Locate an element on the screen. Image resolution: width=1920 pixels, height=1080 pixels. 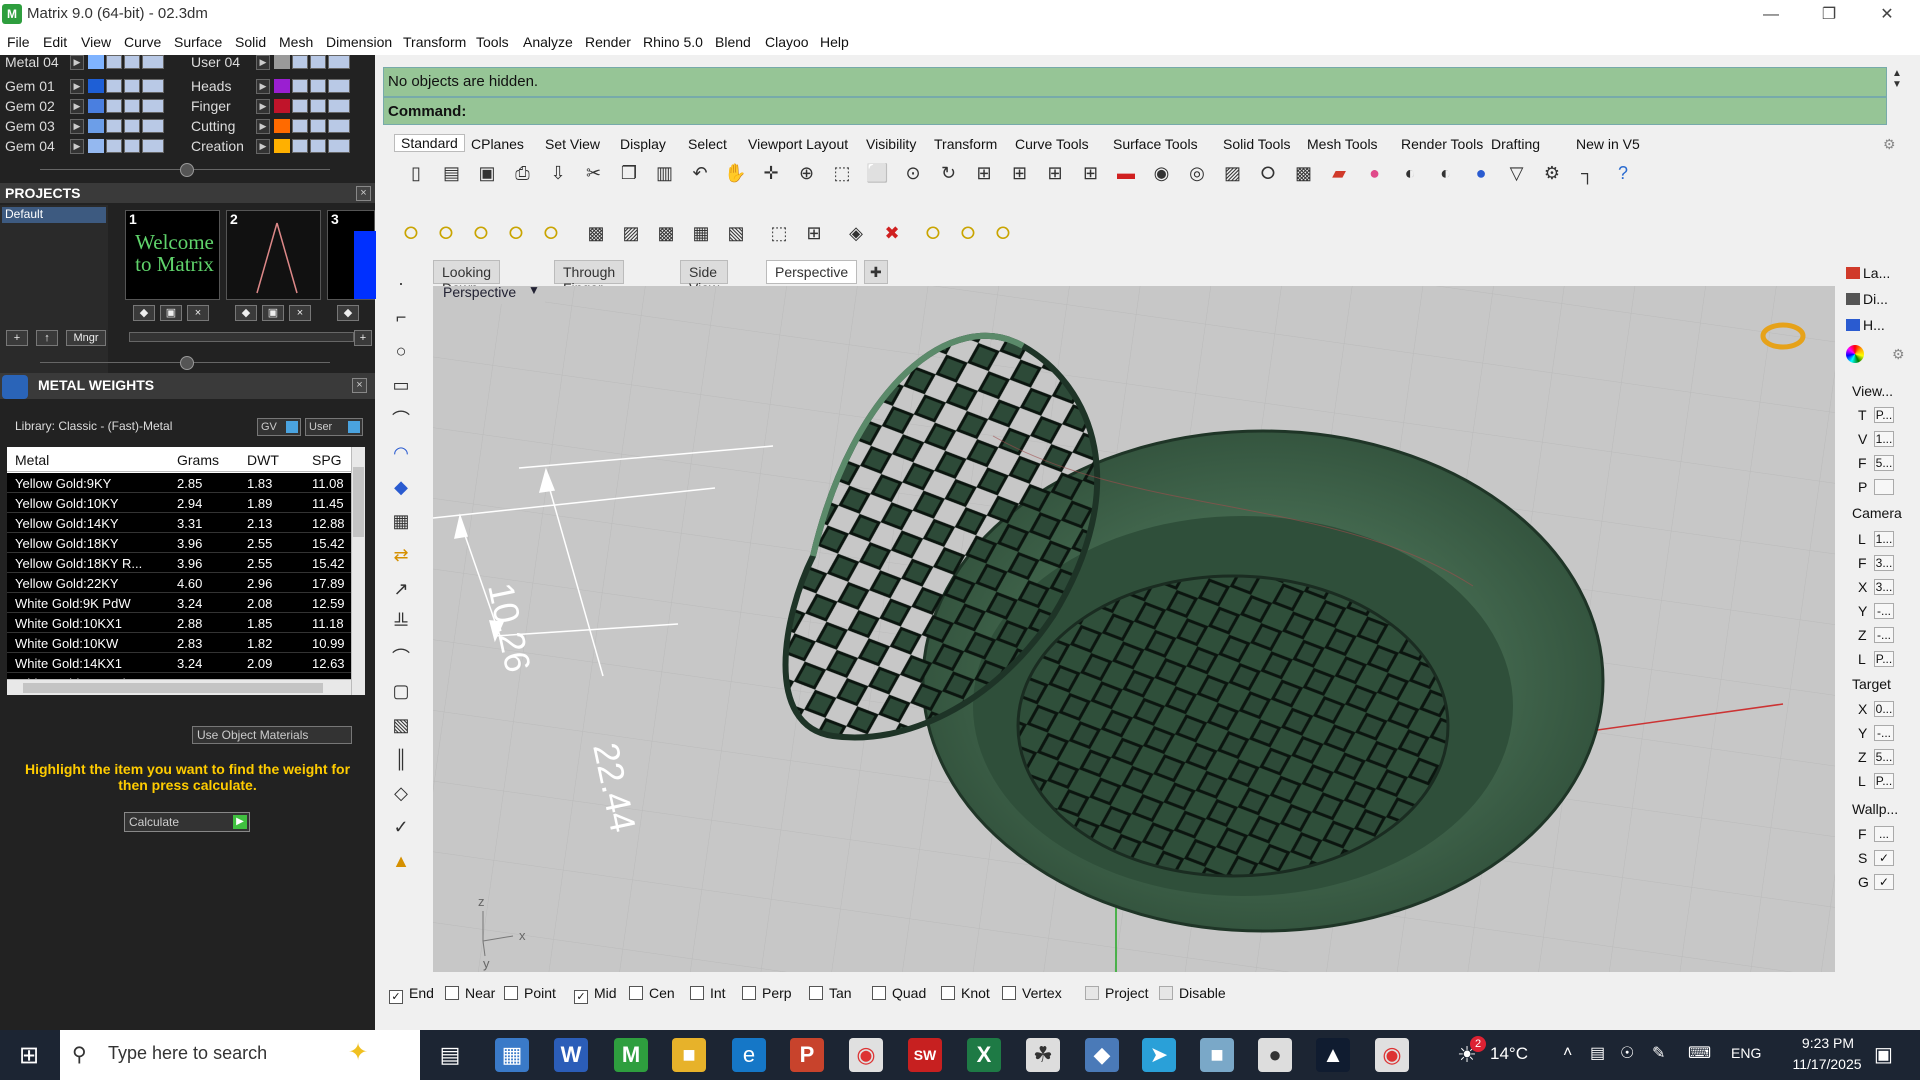
app-icon: ▲ is located at coordinates (1333, 1055).